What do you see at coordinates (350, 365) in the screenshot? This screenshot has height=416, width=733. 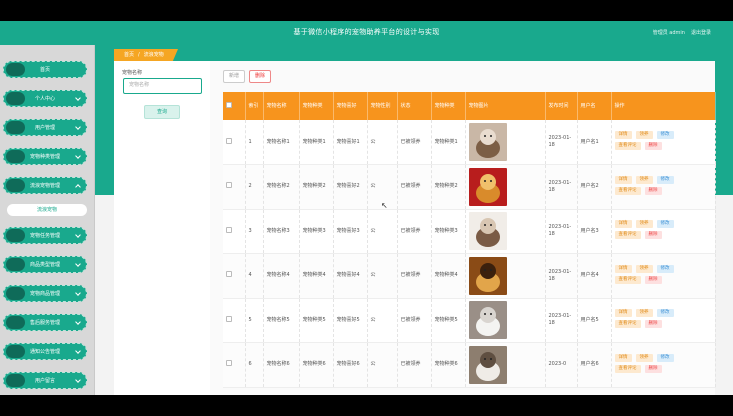 I see `cell-hobby: 宠物喜好6` at bounding box center [350, 365].